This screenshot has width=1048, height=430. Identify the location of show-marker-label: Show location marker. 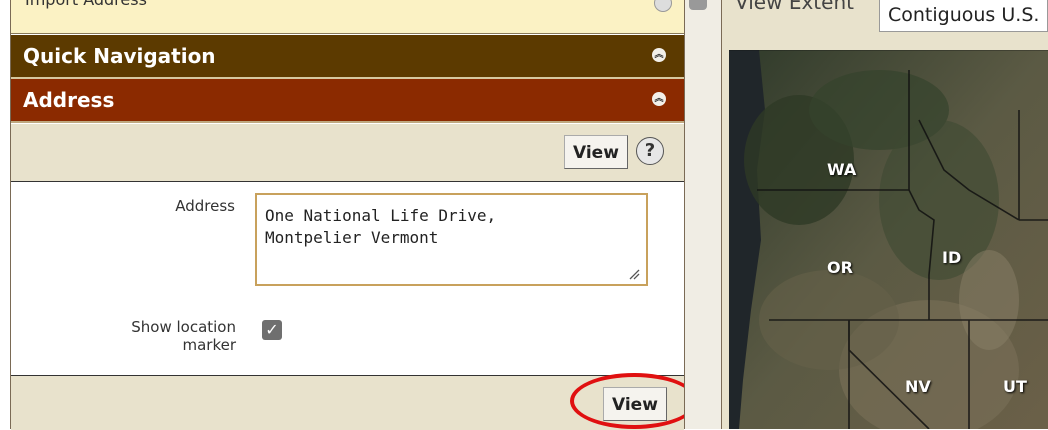
(158, 336).